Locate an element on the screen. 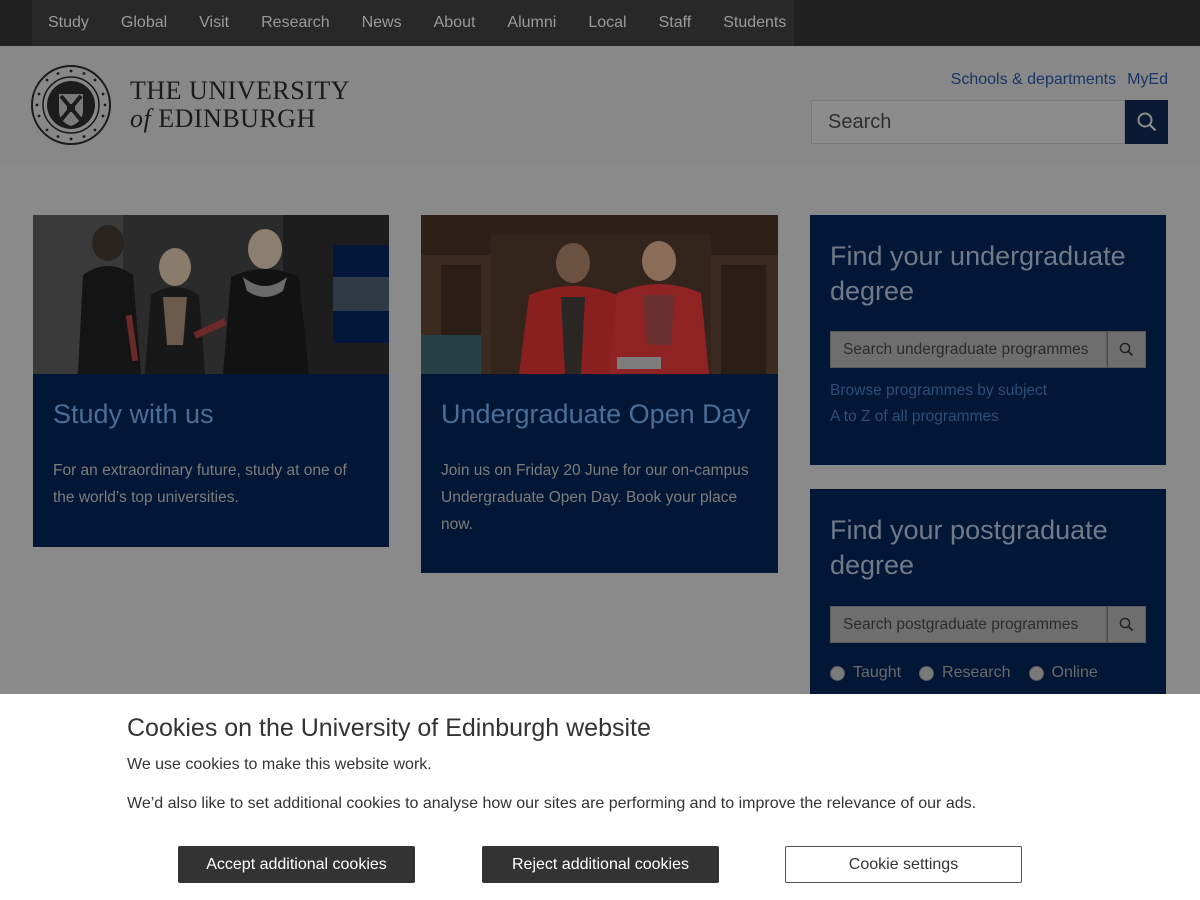 Image resolution: width=1200 pixels, height=900 pixels. nav-item-about: About is located at coordinates (455, 23).